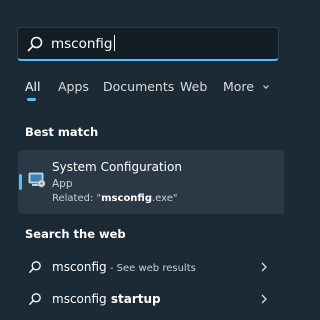  What do you see at coordinates (124, 267) in the screenshot?
I see `web-result-text: msconfig - See web results` at bounding box center [124, 267].